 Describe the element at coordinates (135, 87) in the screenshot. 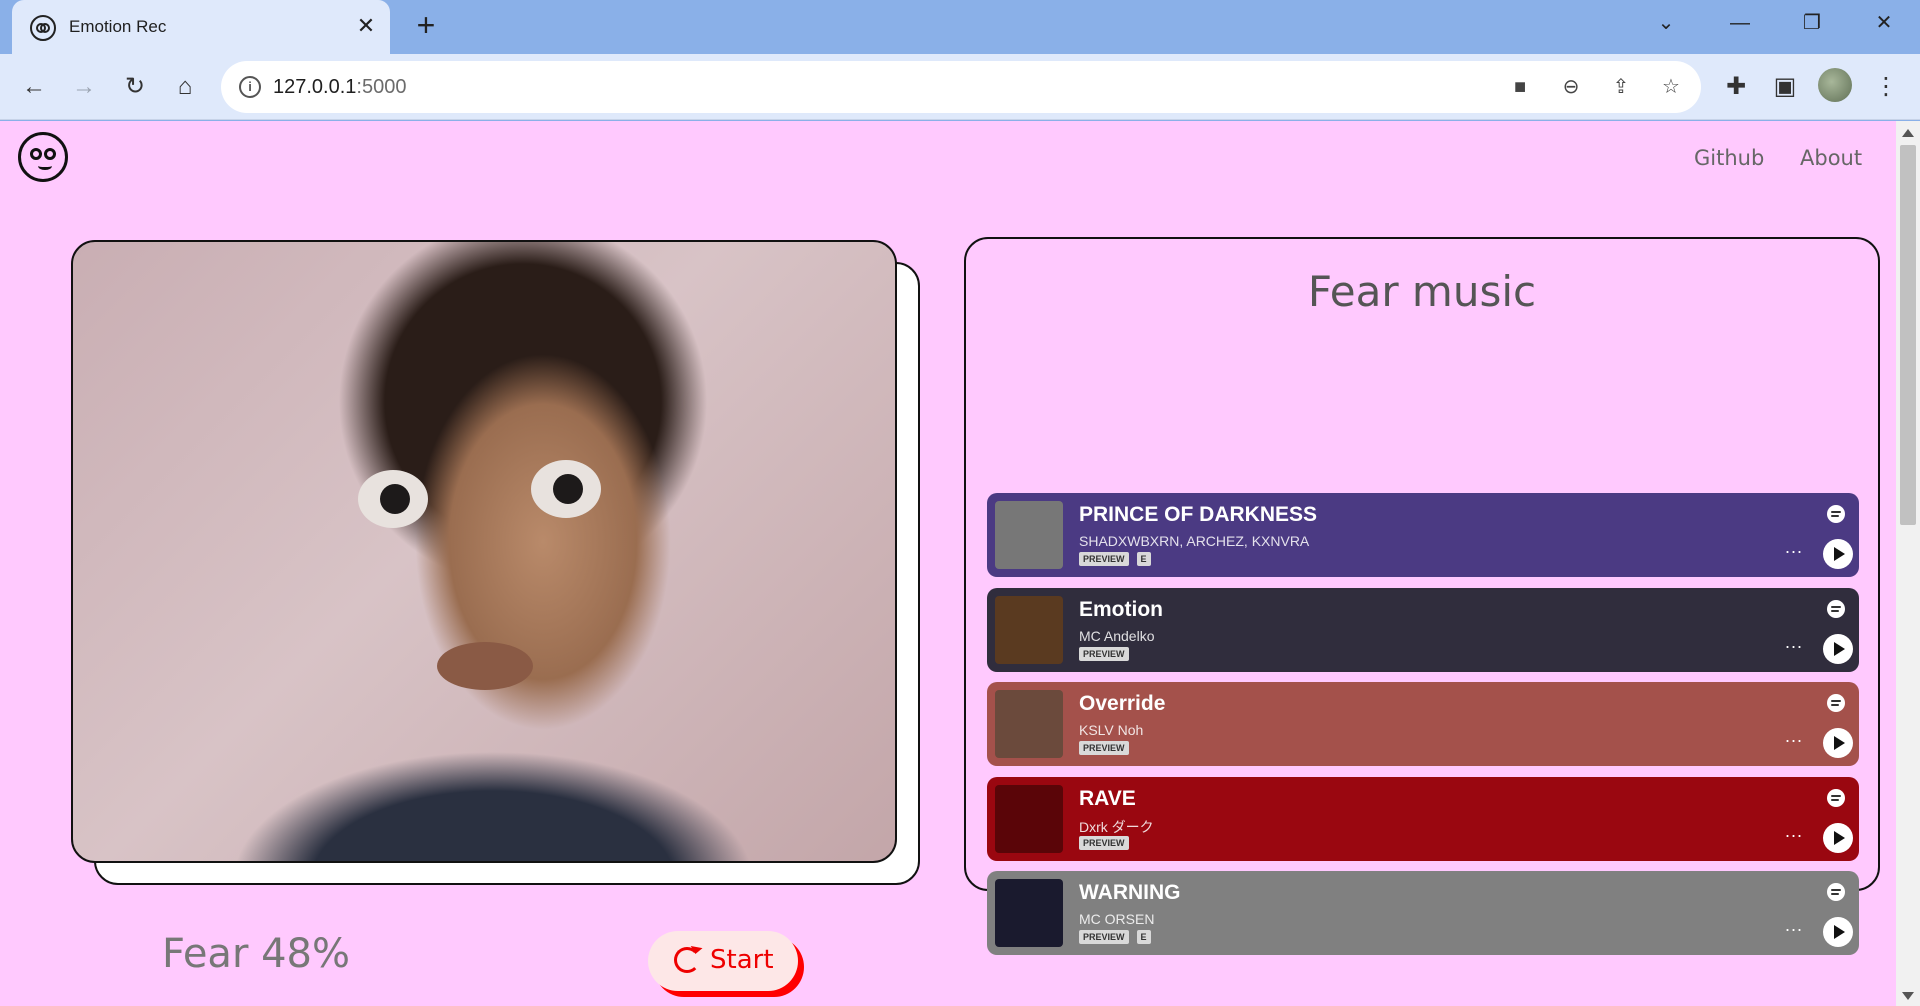

I see `reload-icon: ↻` at that location.